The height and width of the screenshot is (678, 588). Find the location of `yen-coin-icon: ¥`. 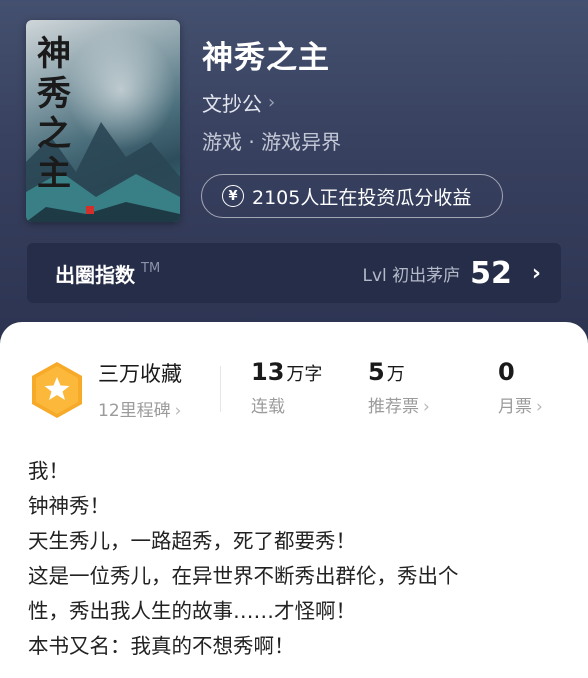

yen-coin-icon: ¥ is located at coordinates (233, 196).